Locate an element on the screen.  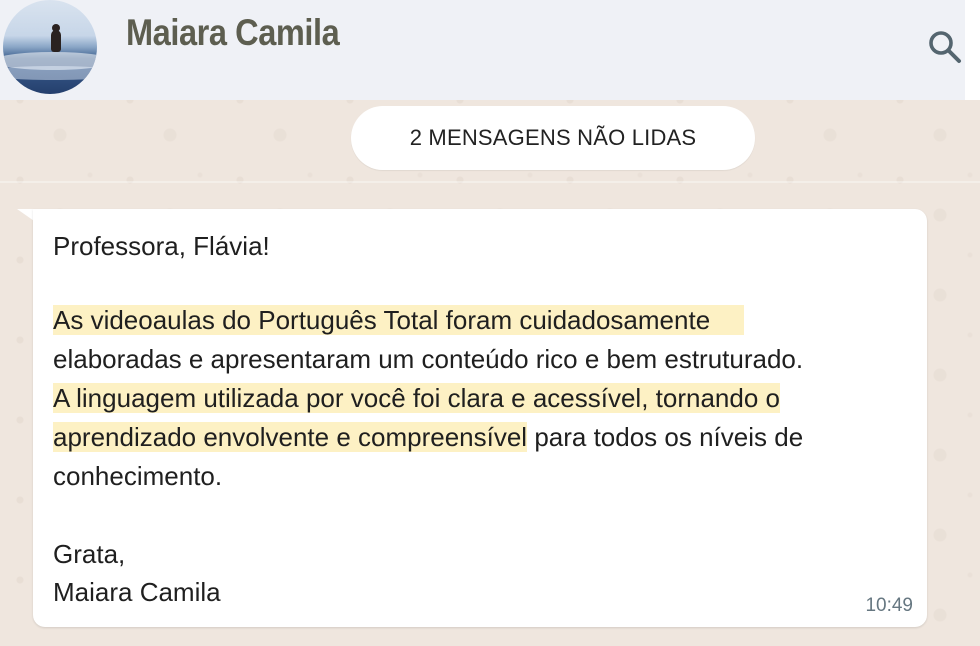
unread-messages-label: 2 MENSAGENS NÃO LIDAS is located at coordinates (553, 137).